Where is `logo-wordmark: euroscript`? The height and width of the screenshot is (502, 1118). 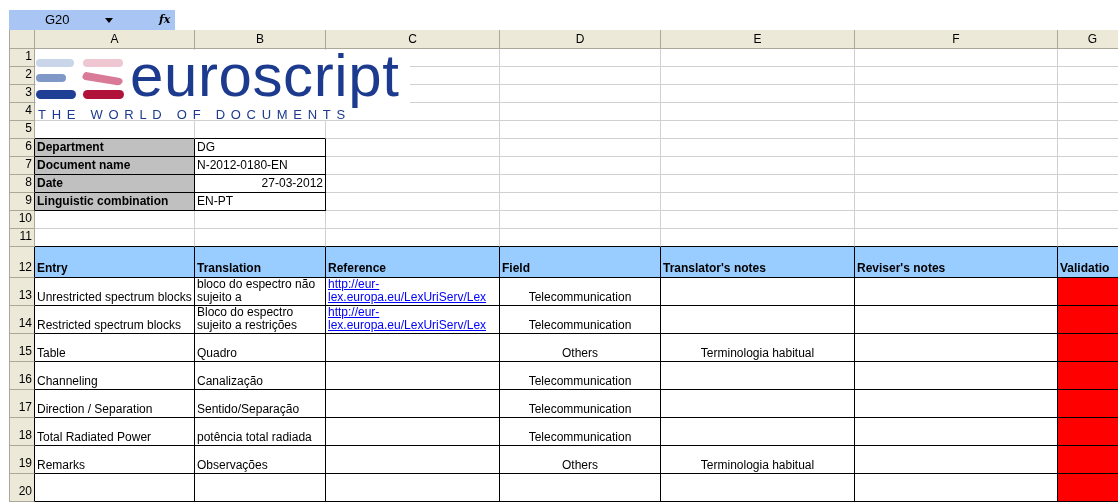 logo-wordmark: euroscript is located at coordinates (265, 76).